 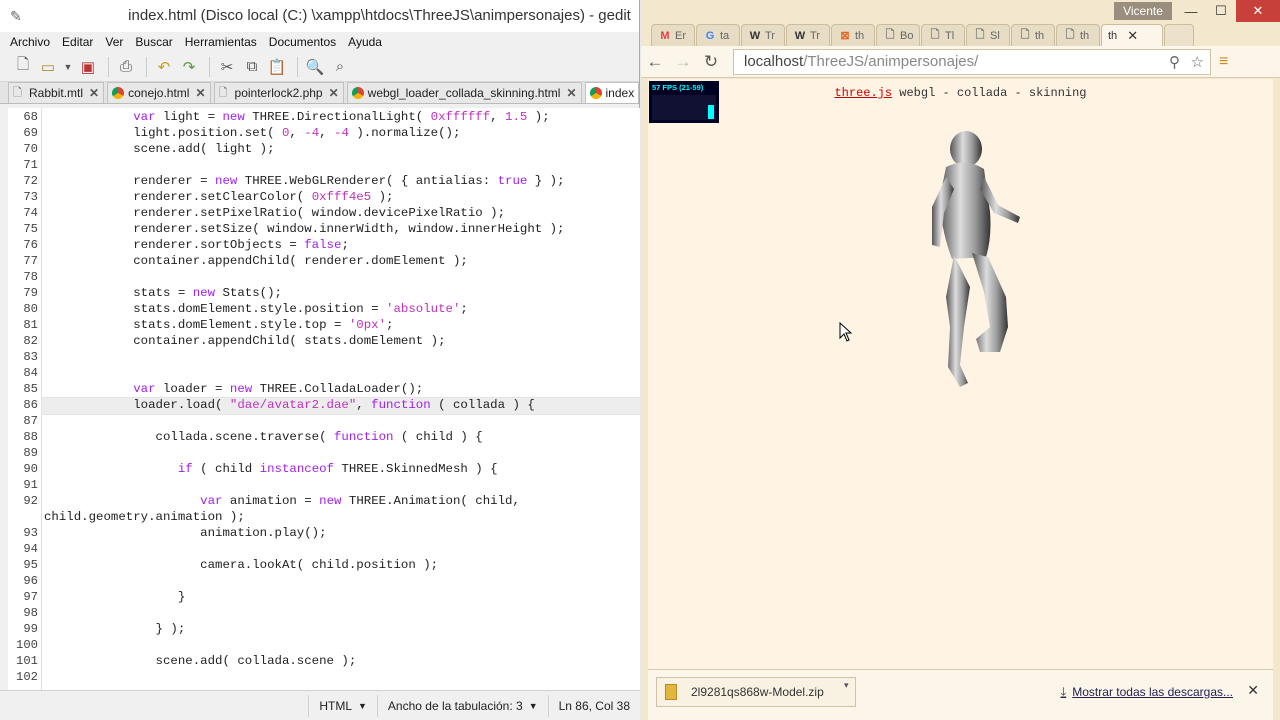 I want to click on back-icon: ←, so click(x=655, y=62).